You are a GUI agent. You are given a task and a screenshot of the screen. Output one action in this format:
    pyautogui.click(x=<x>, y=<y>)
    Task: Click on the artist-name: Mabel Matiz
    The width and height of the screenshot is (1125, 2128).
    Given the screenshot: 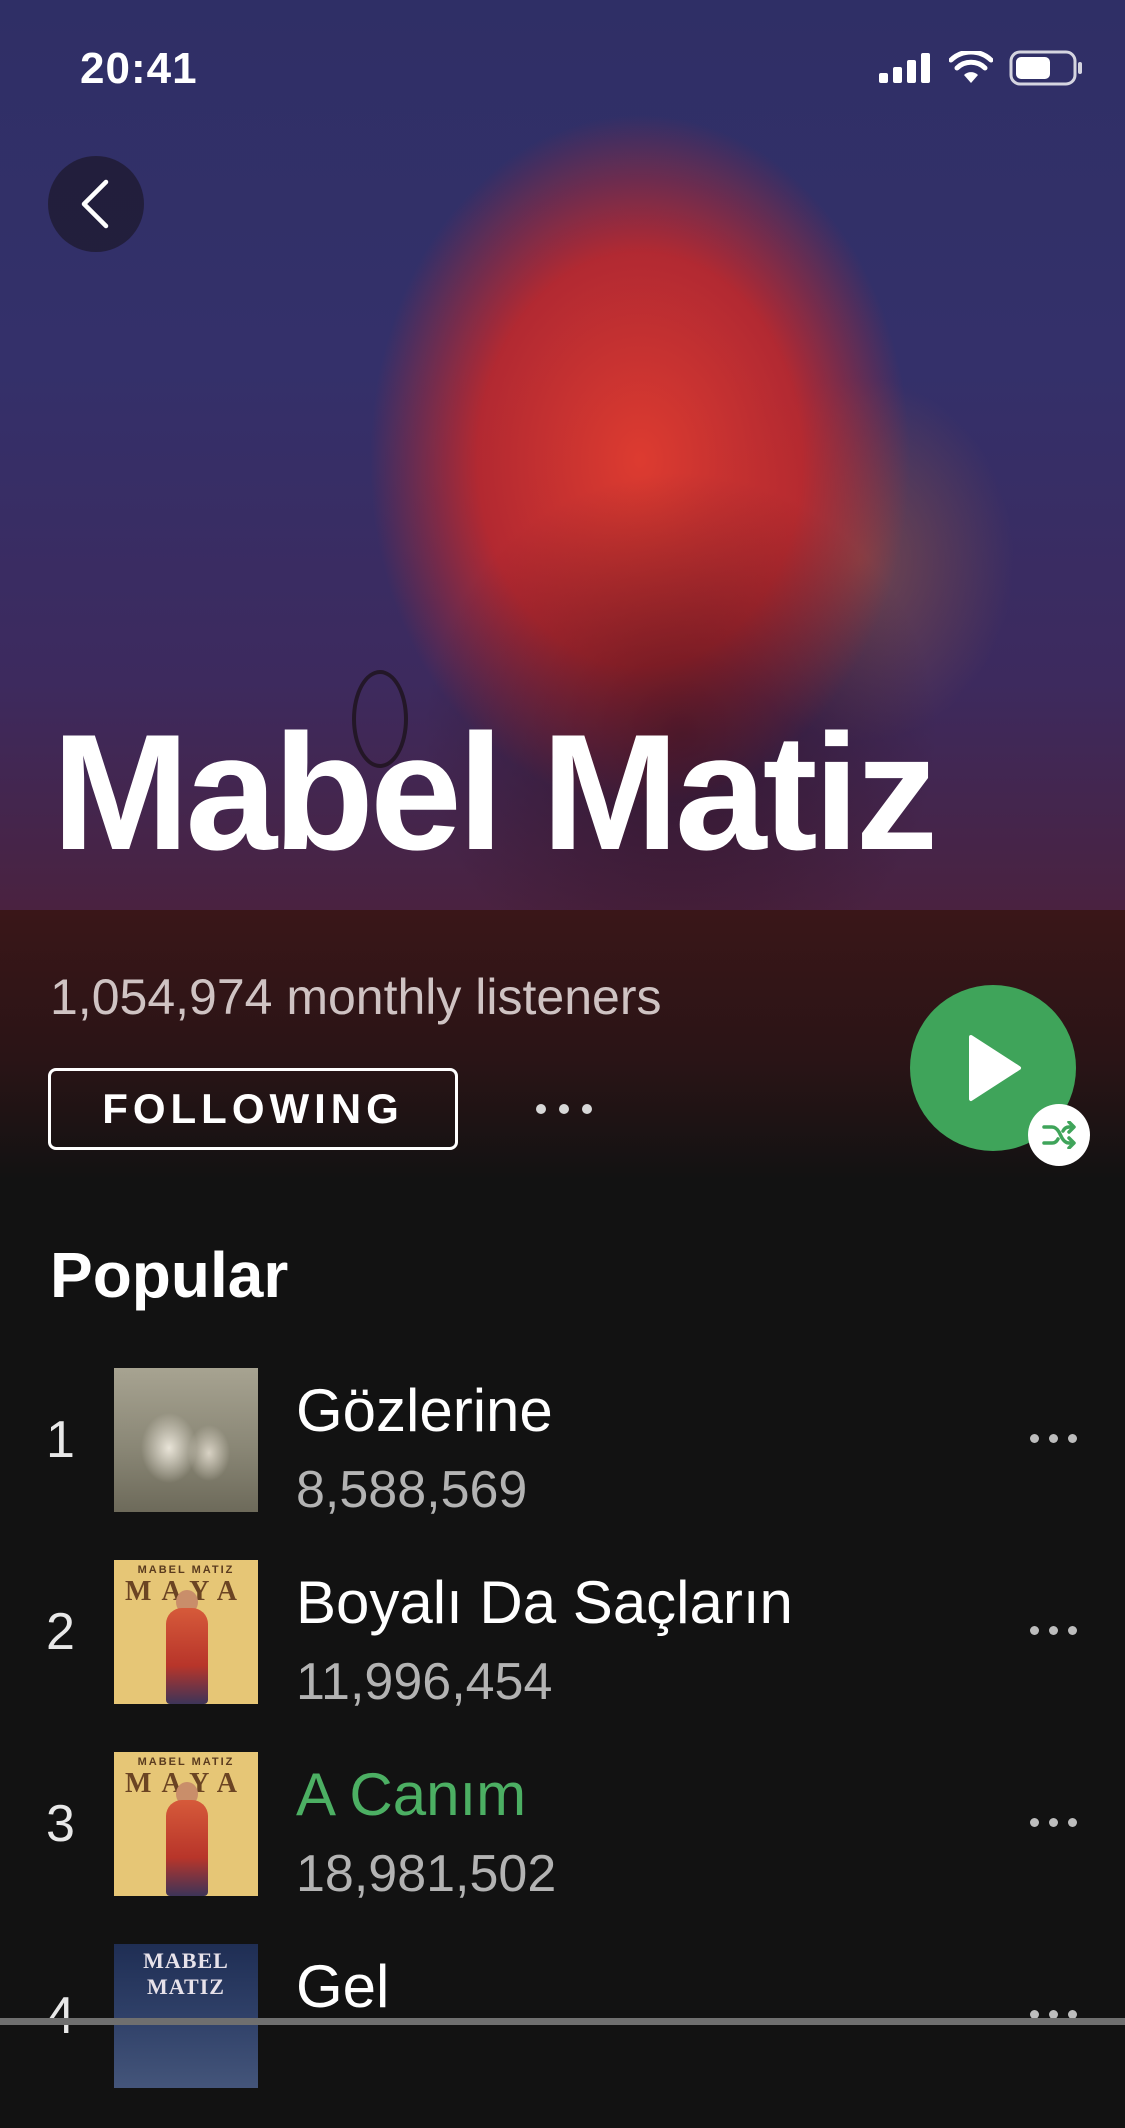 What is the action you would take?
    pyautogui.click(x=495, y=792)
    